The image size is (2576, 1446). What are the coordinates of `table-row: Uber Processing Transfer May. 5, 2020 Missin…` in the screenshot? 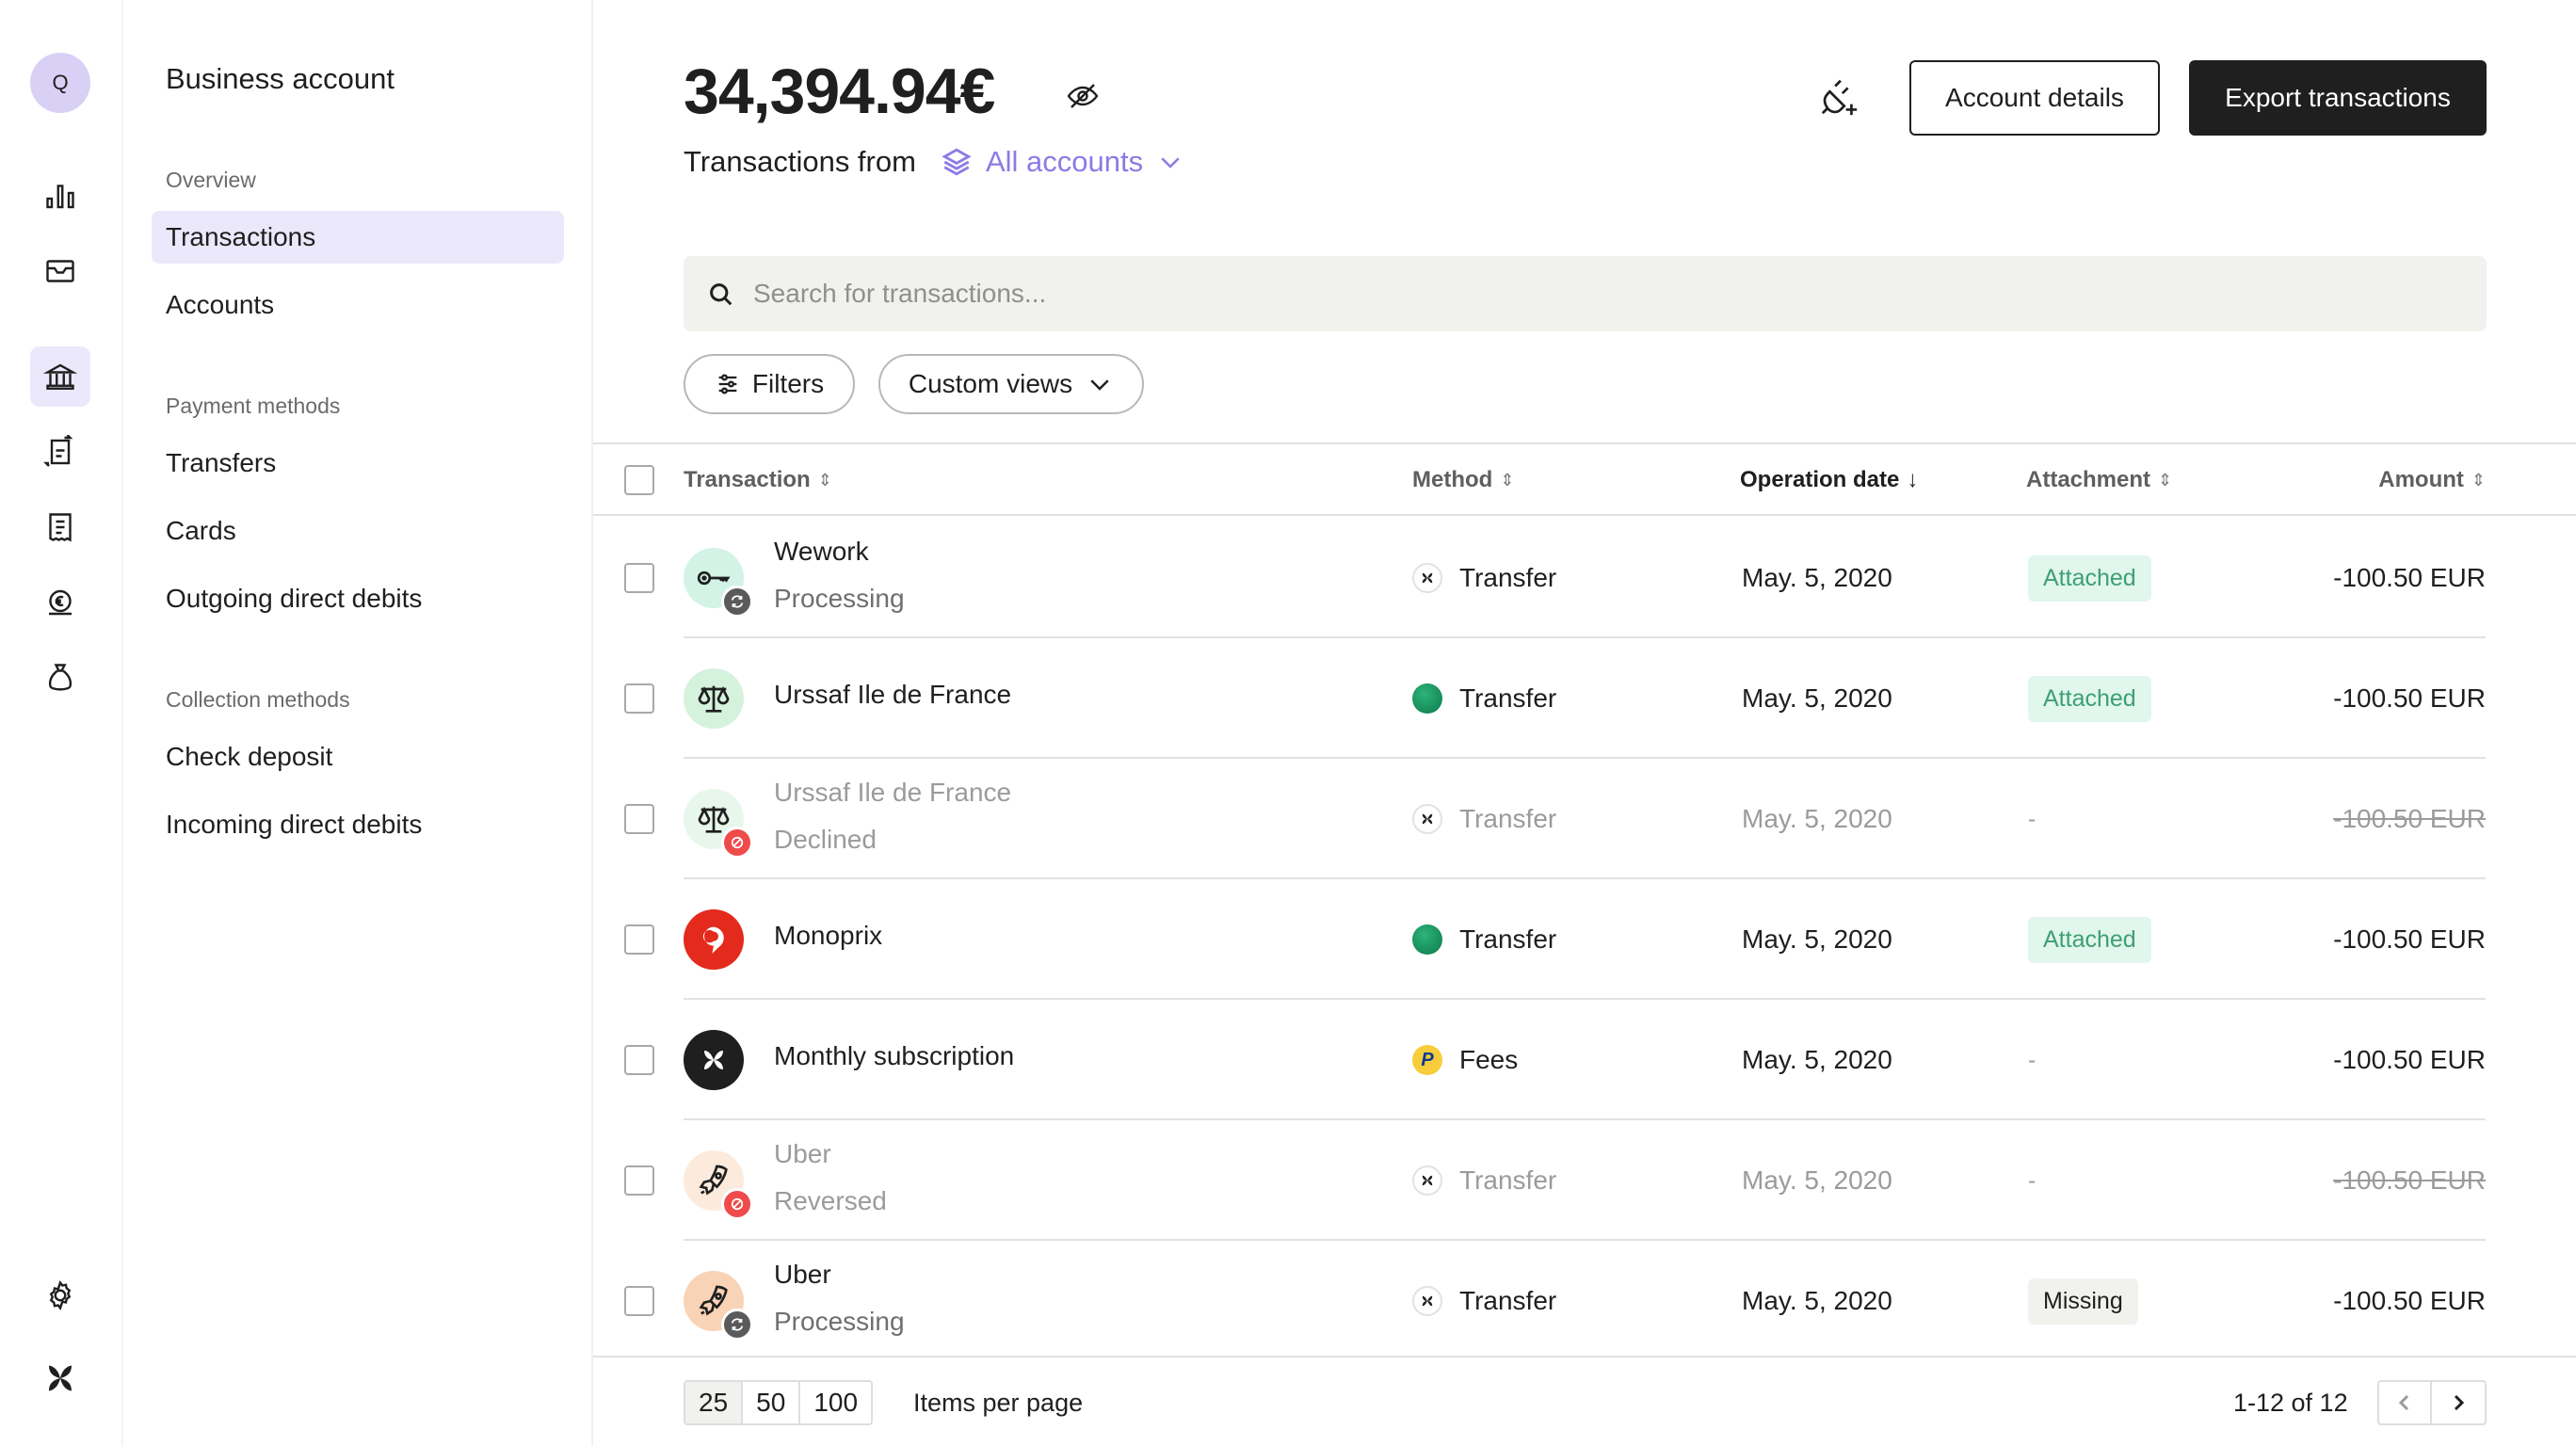 It's located at (1584, 1301).